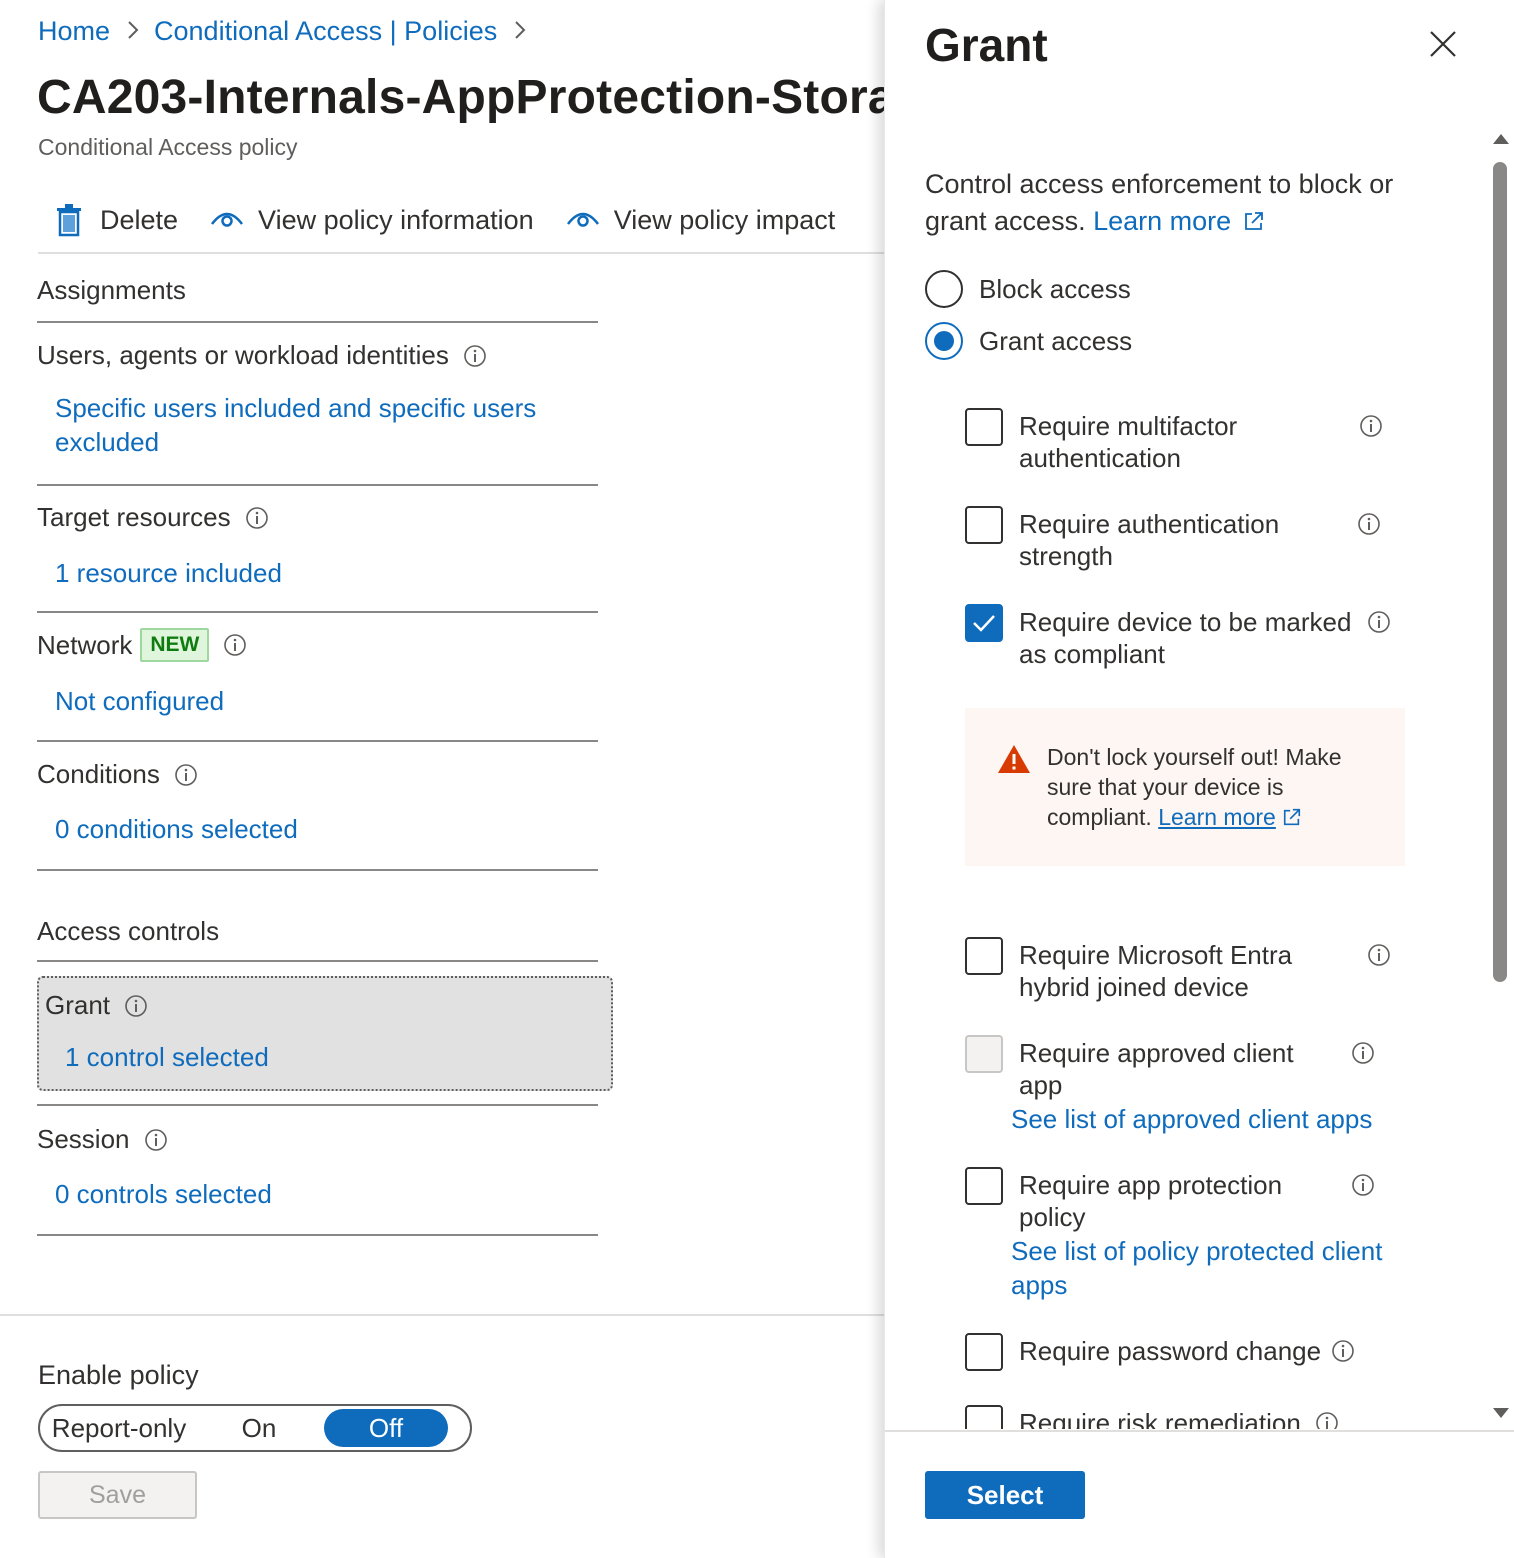  What do you see at coordinates (119, 1428) in the screenshot?
I see `toggle-report-only: Report-only` at bounding box center [119, 1428].